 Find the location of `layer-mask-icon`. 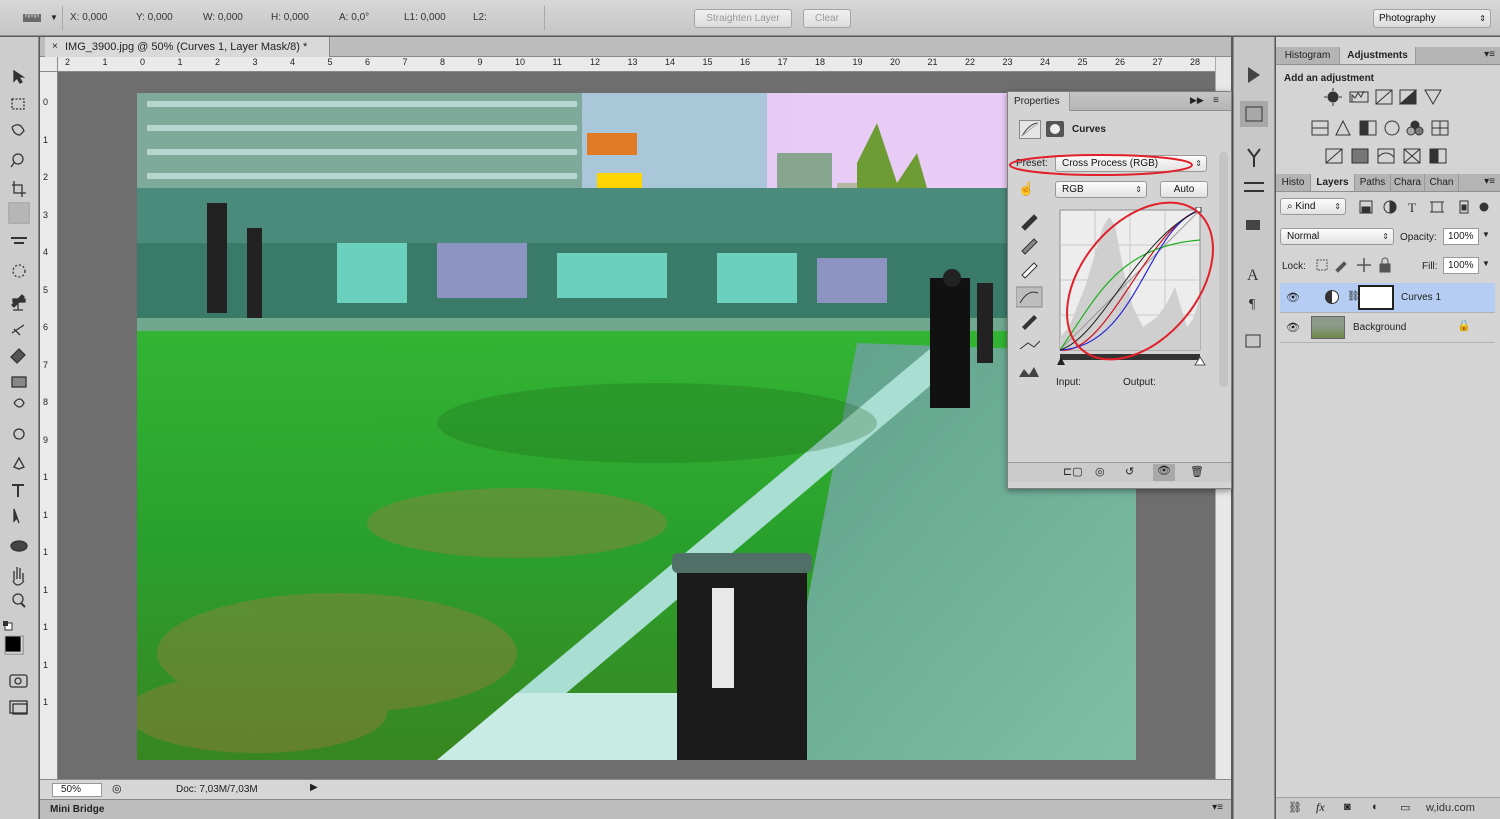

layer-mask-icon is located at coordinates (1055, 129).